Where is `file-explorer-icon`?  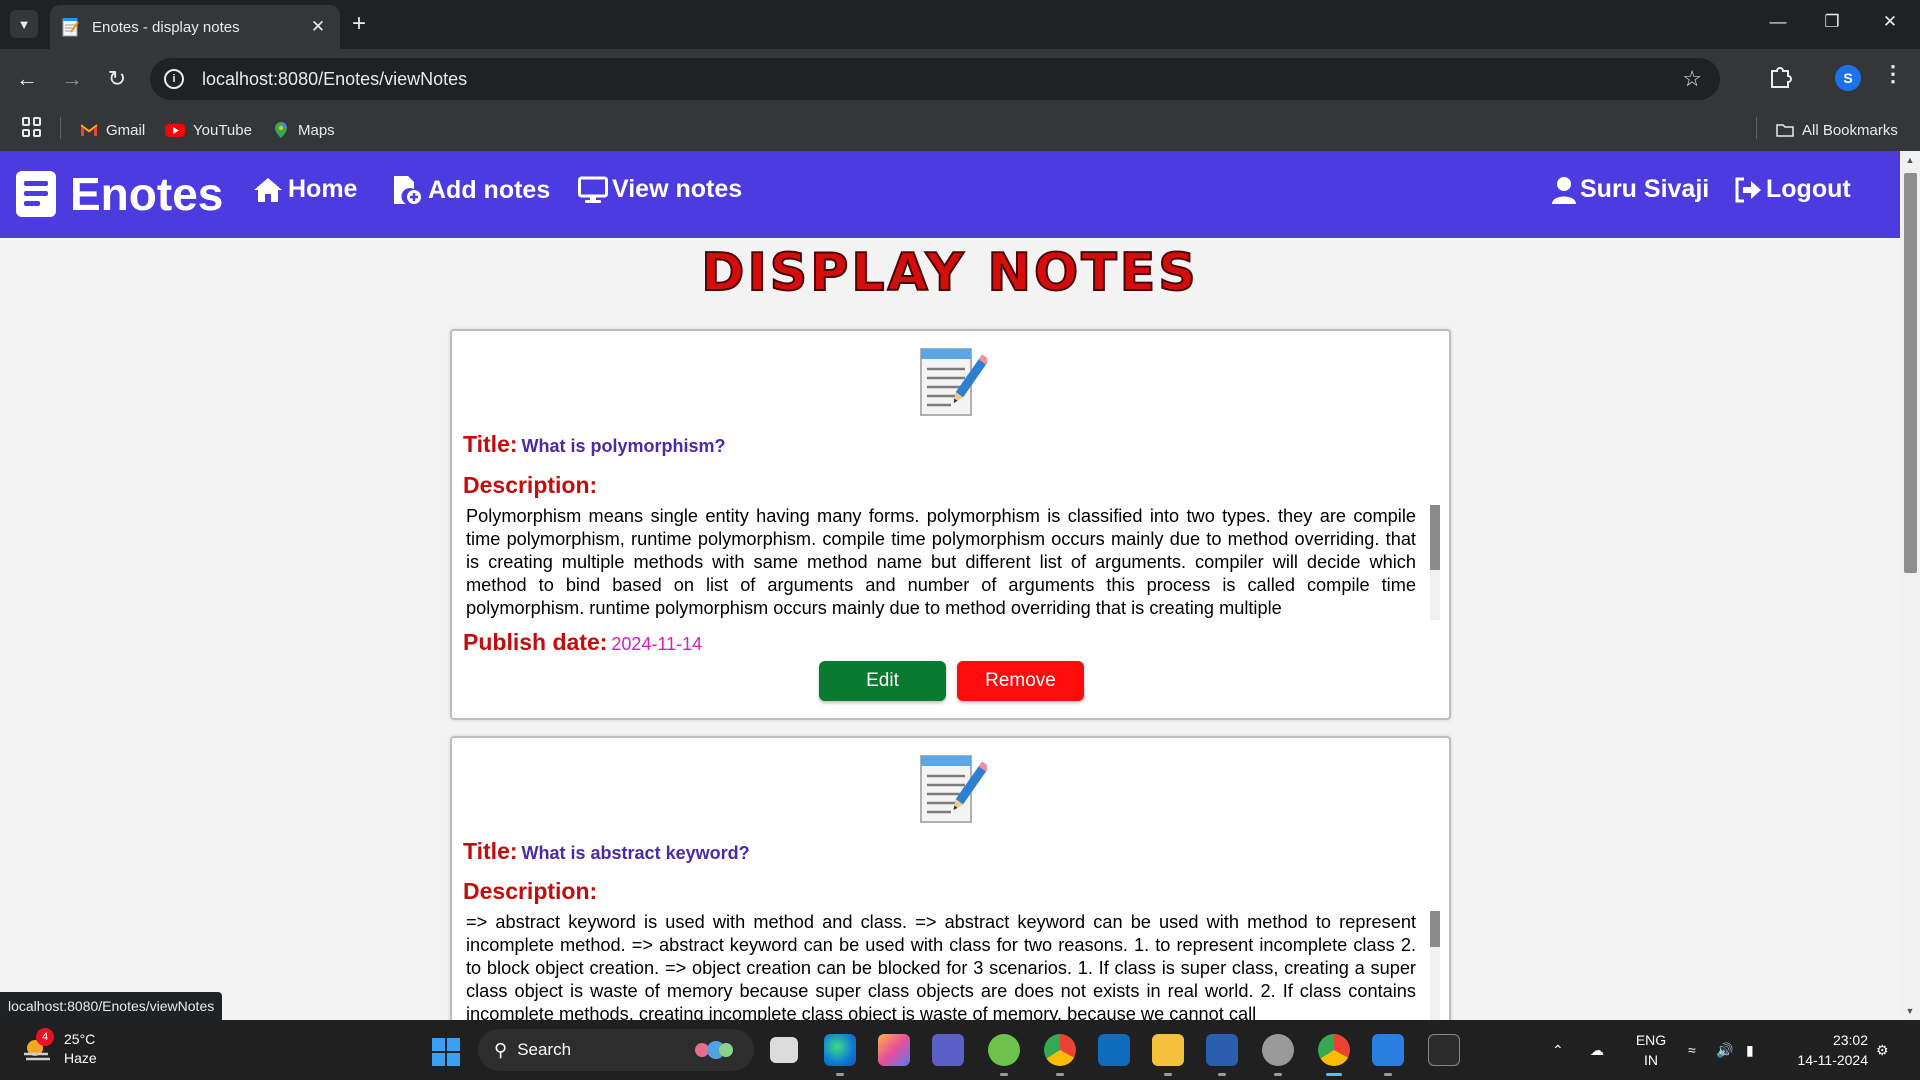 file-explorer-icon is located at coordinates (1168, 1050).